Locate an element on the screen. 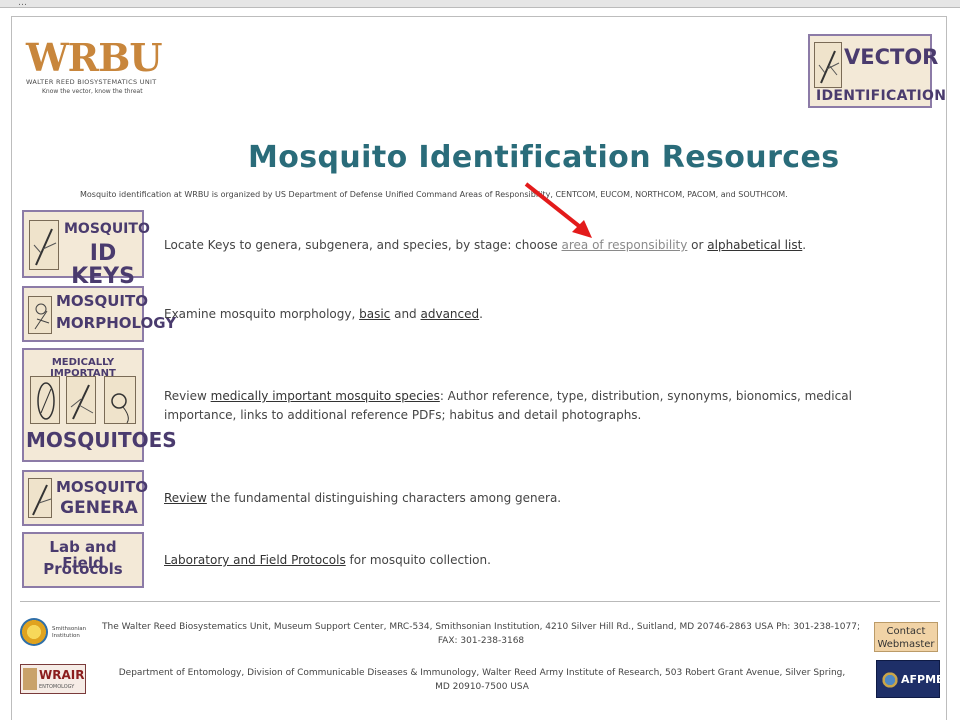 This screenshot has width=960, height=720. wrair-crest-icon is located at coordinates (30, 679).